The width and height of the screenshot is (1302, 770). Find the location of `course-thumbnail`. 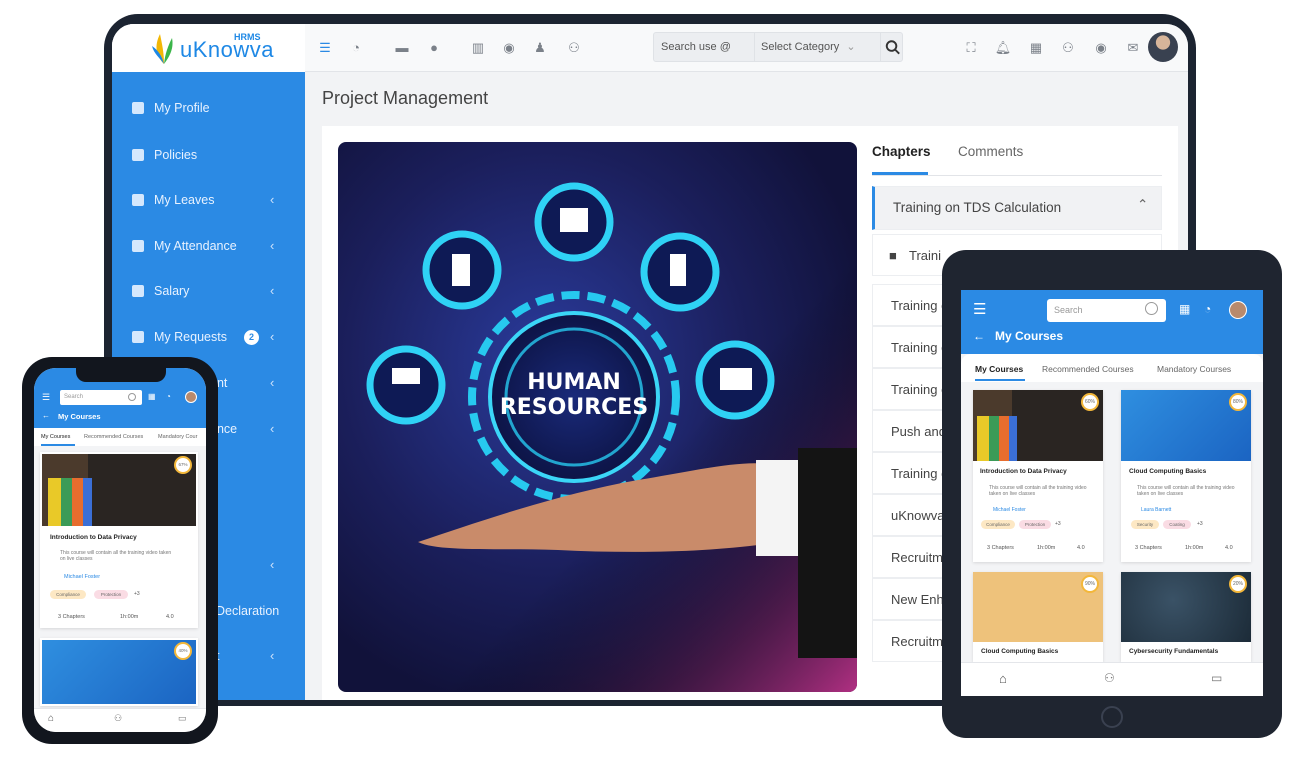

course-thumbnail is located at coordinates (119, 672).